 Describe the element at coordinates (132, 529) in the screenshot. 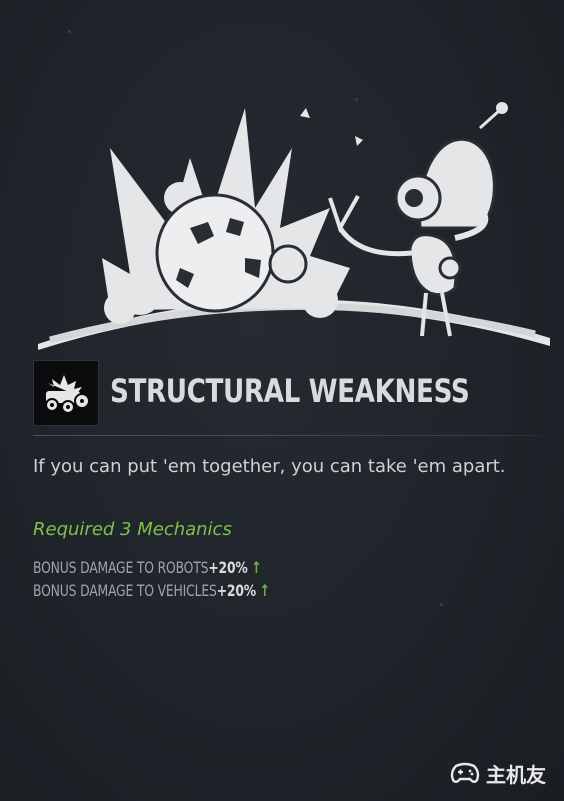

I see `perk-requirement: Required 3 Mechanics` at that location.